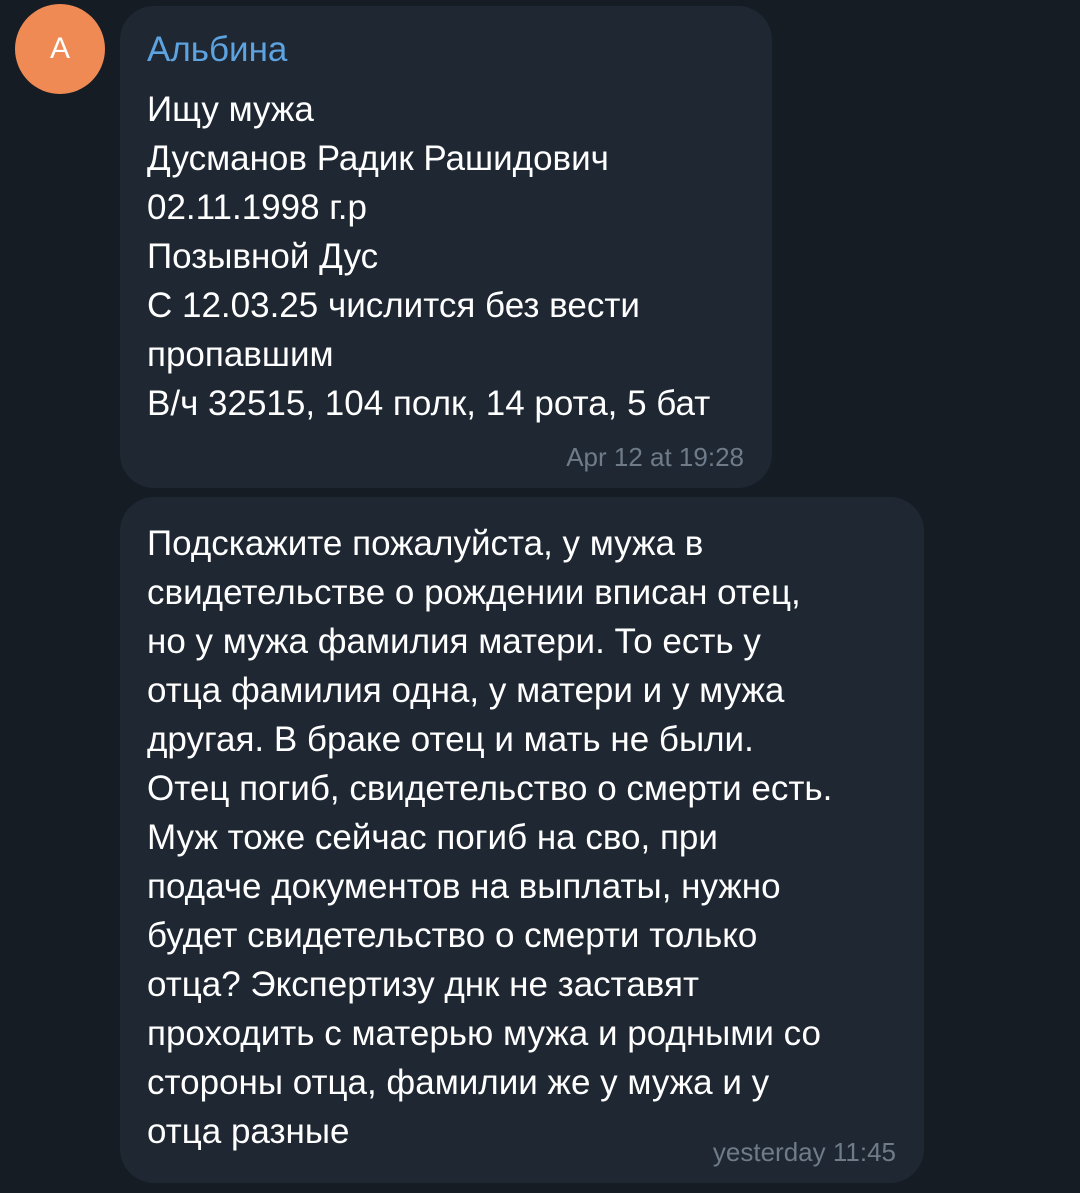 This screenshot has height=1193, width=1080. Describe the element at coordinates (217, 50) in the screenshot. I see `sender-name: Альбина` at that location.